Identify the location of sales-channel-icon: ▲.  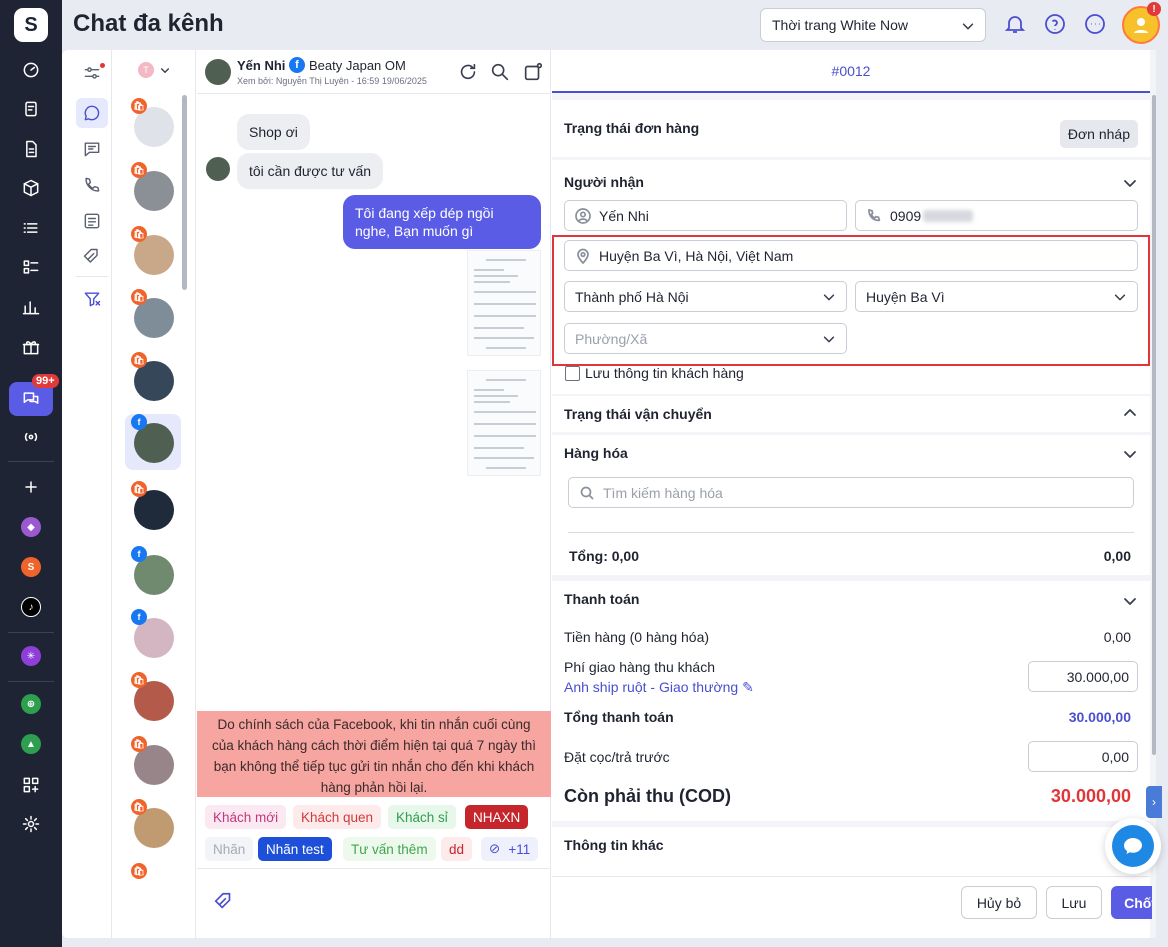
(31, 744).